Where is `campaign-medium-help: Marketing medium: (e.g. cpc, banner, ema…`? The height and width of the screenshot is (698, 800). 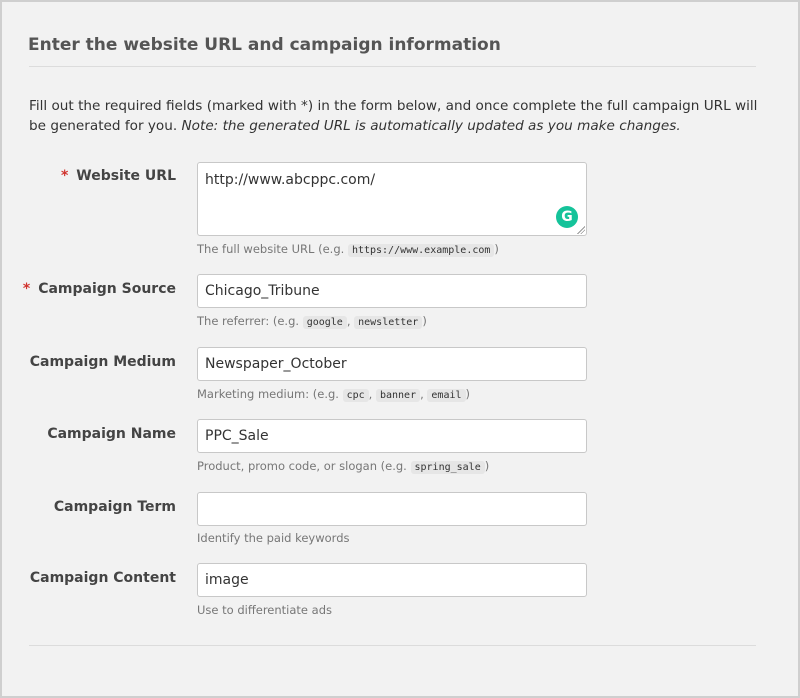 campaign-medium-help: Marketing medium: (e.g. cpc, banner, ema… is located at coordinates (334, 394).